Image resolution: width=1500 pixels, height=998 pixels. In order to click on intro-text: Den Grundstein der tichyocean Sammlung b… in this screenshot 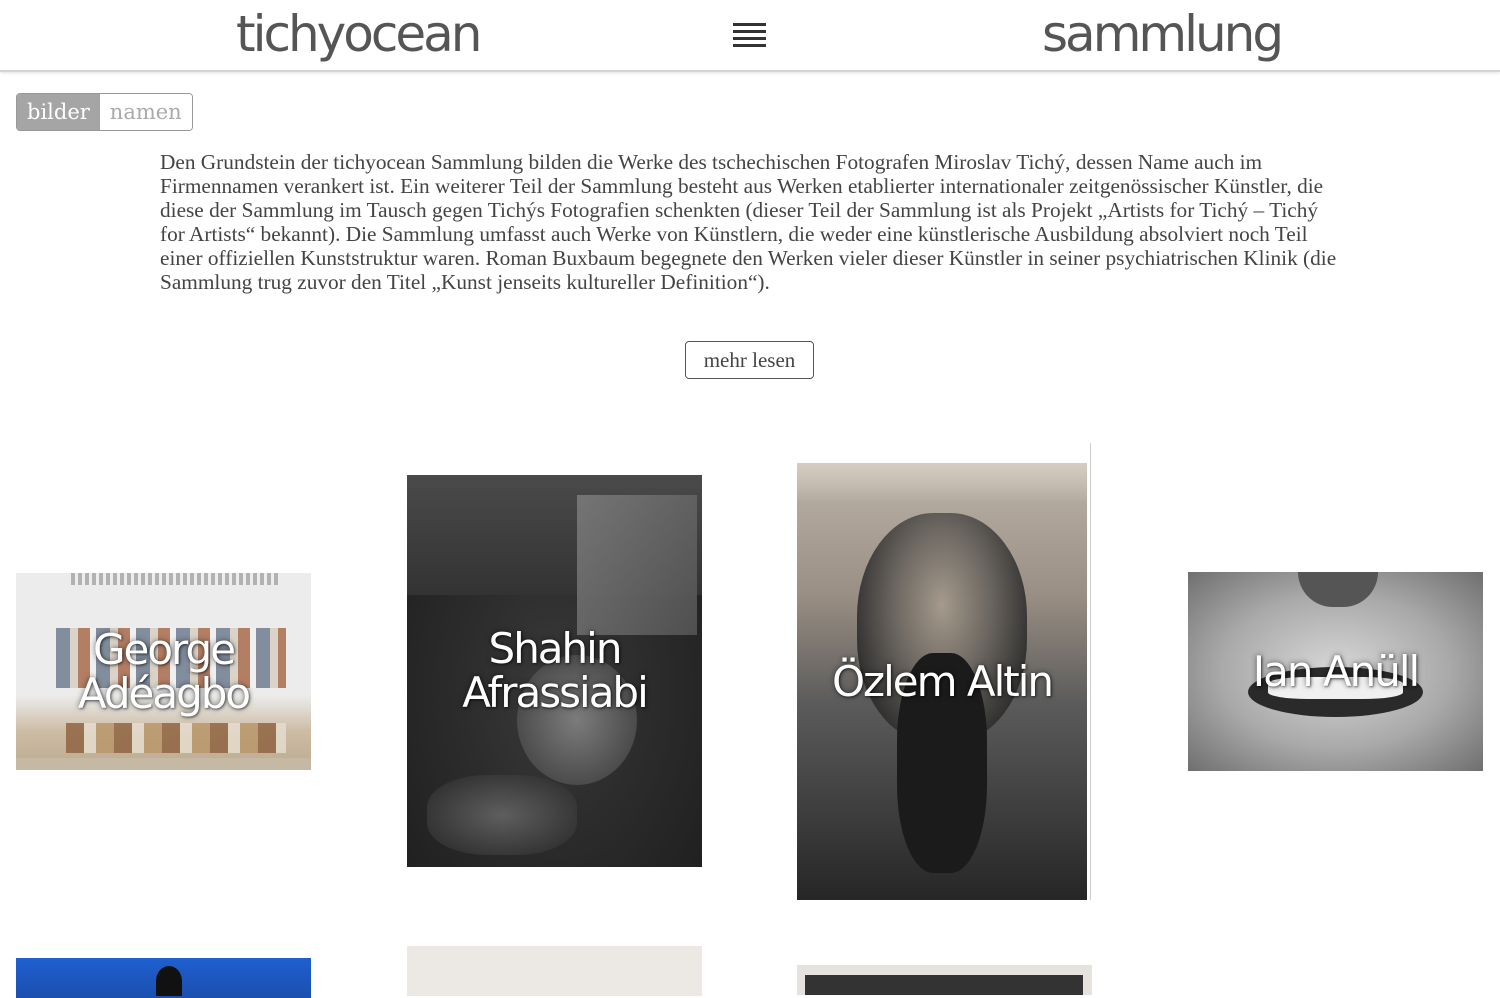, I will do `click(748, 222)`.